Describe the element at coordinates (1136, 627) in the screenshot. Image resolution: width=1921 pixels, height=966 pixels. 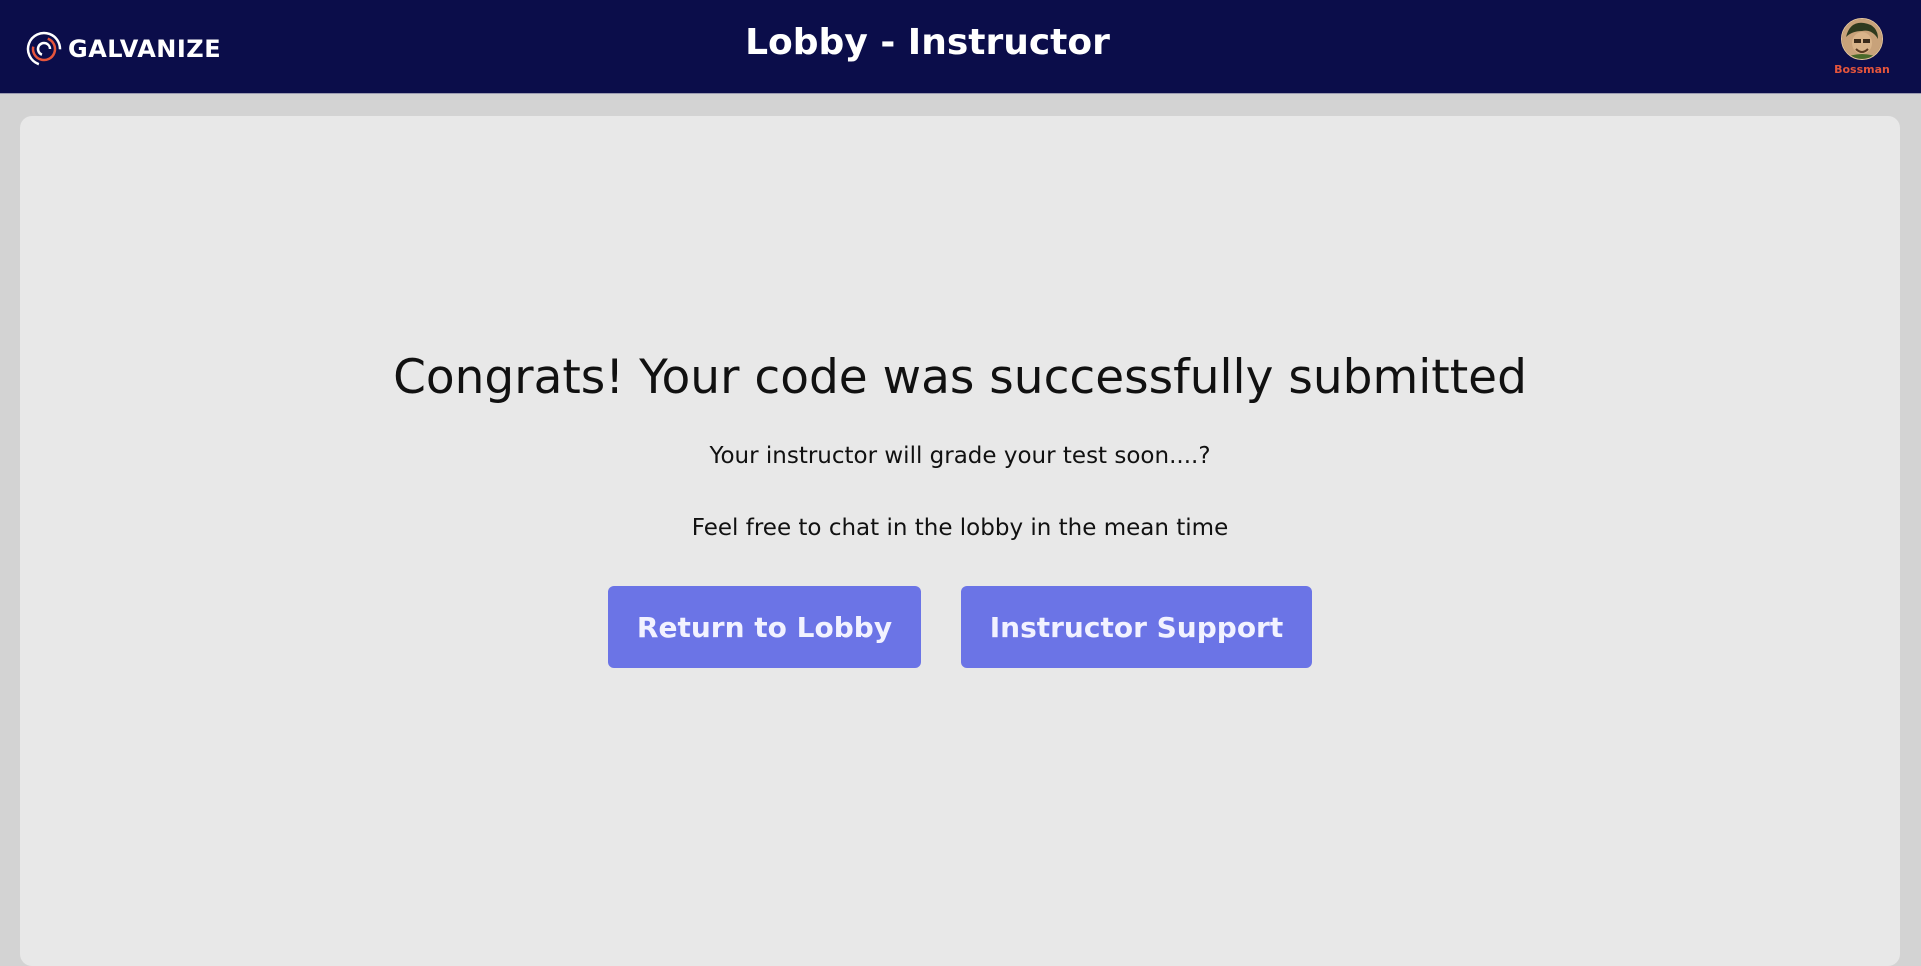
I see `instructor-support-button: Instructor Support` at that location.